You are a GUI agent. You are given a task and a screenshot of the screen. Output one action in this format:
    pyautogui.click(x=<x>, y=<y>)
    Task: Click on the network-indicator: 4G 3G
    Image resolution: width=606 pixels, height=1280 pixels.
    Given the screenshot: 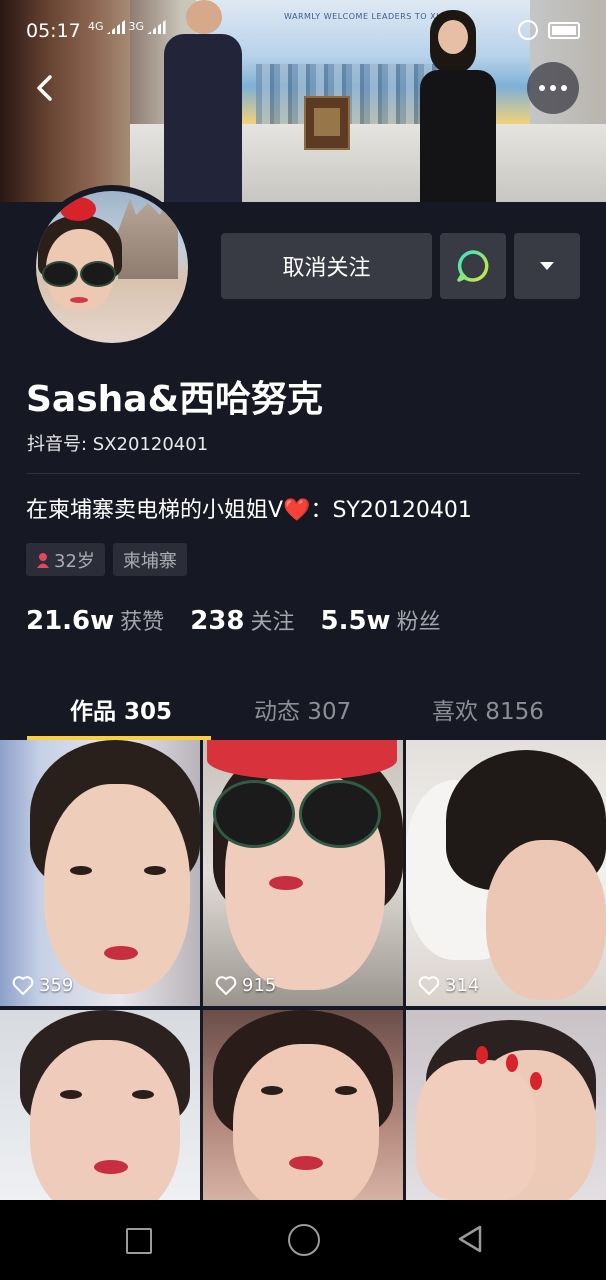 What is the action you would take?
    pyautogui.click(x=127, y=27)
    